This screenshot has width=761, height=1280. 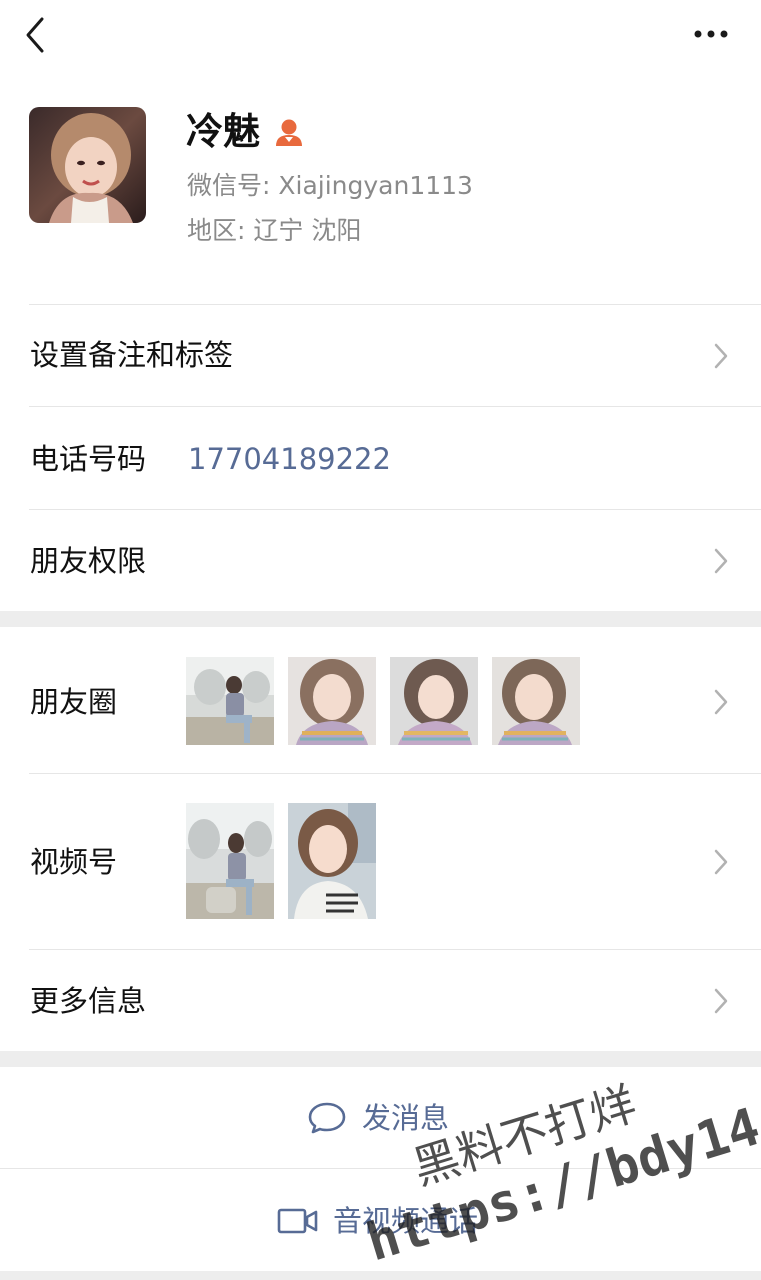 I want to click on bottom-spacer, so click(x=380, y=1275).